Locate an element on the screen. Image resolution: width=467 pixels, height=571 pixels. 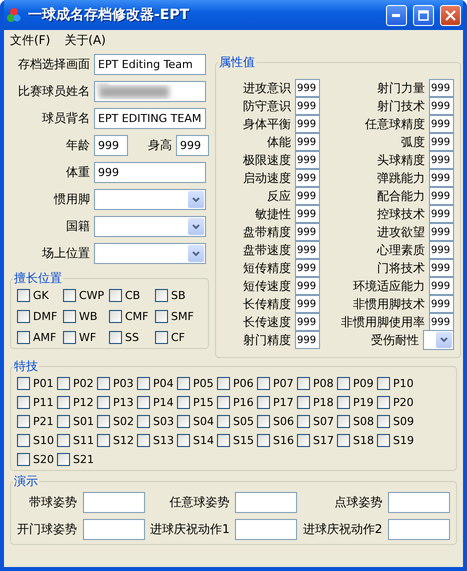
checkbox: P19 is located at coordinates (357, 402).